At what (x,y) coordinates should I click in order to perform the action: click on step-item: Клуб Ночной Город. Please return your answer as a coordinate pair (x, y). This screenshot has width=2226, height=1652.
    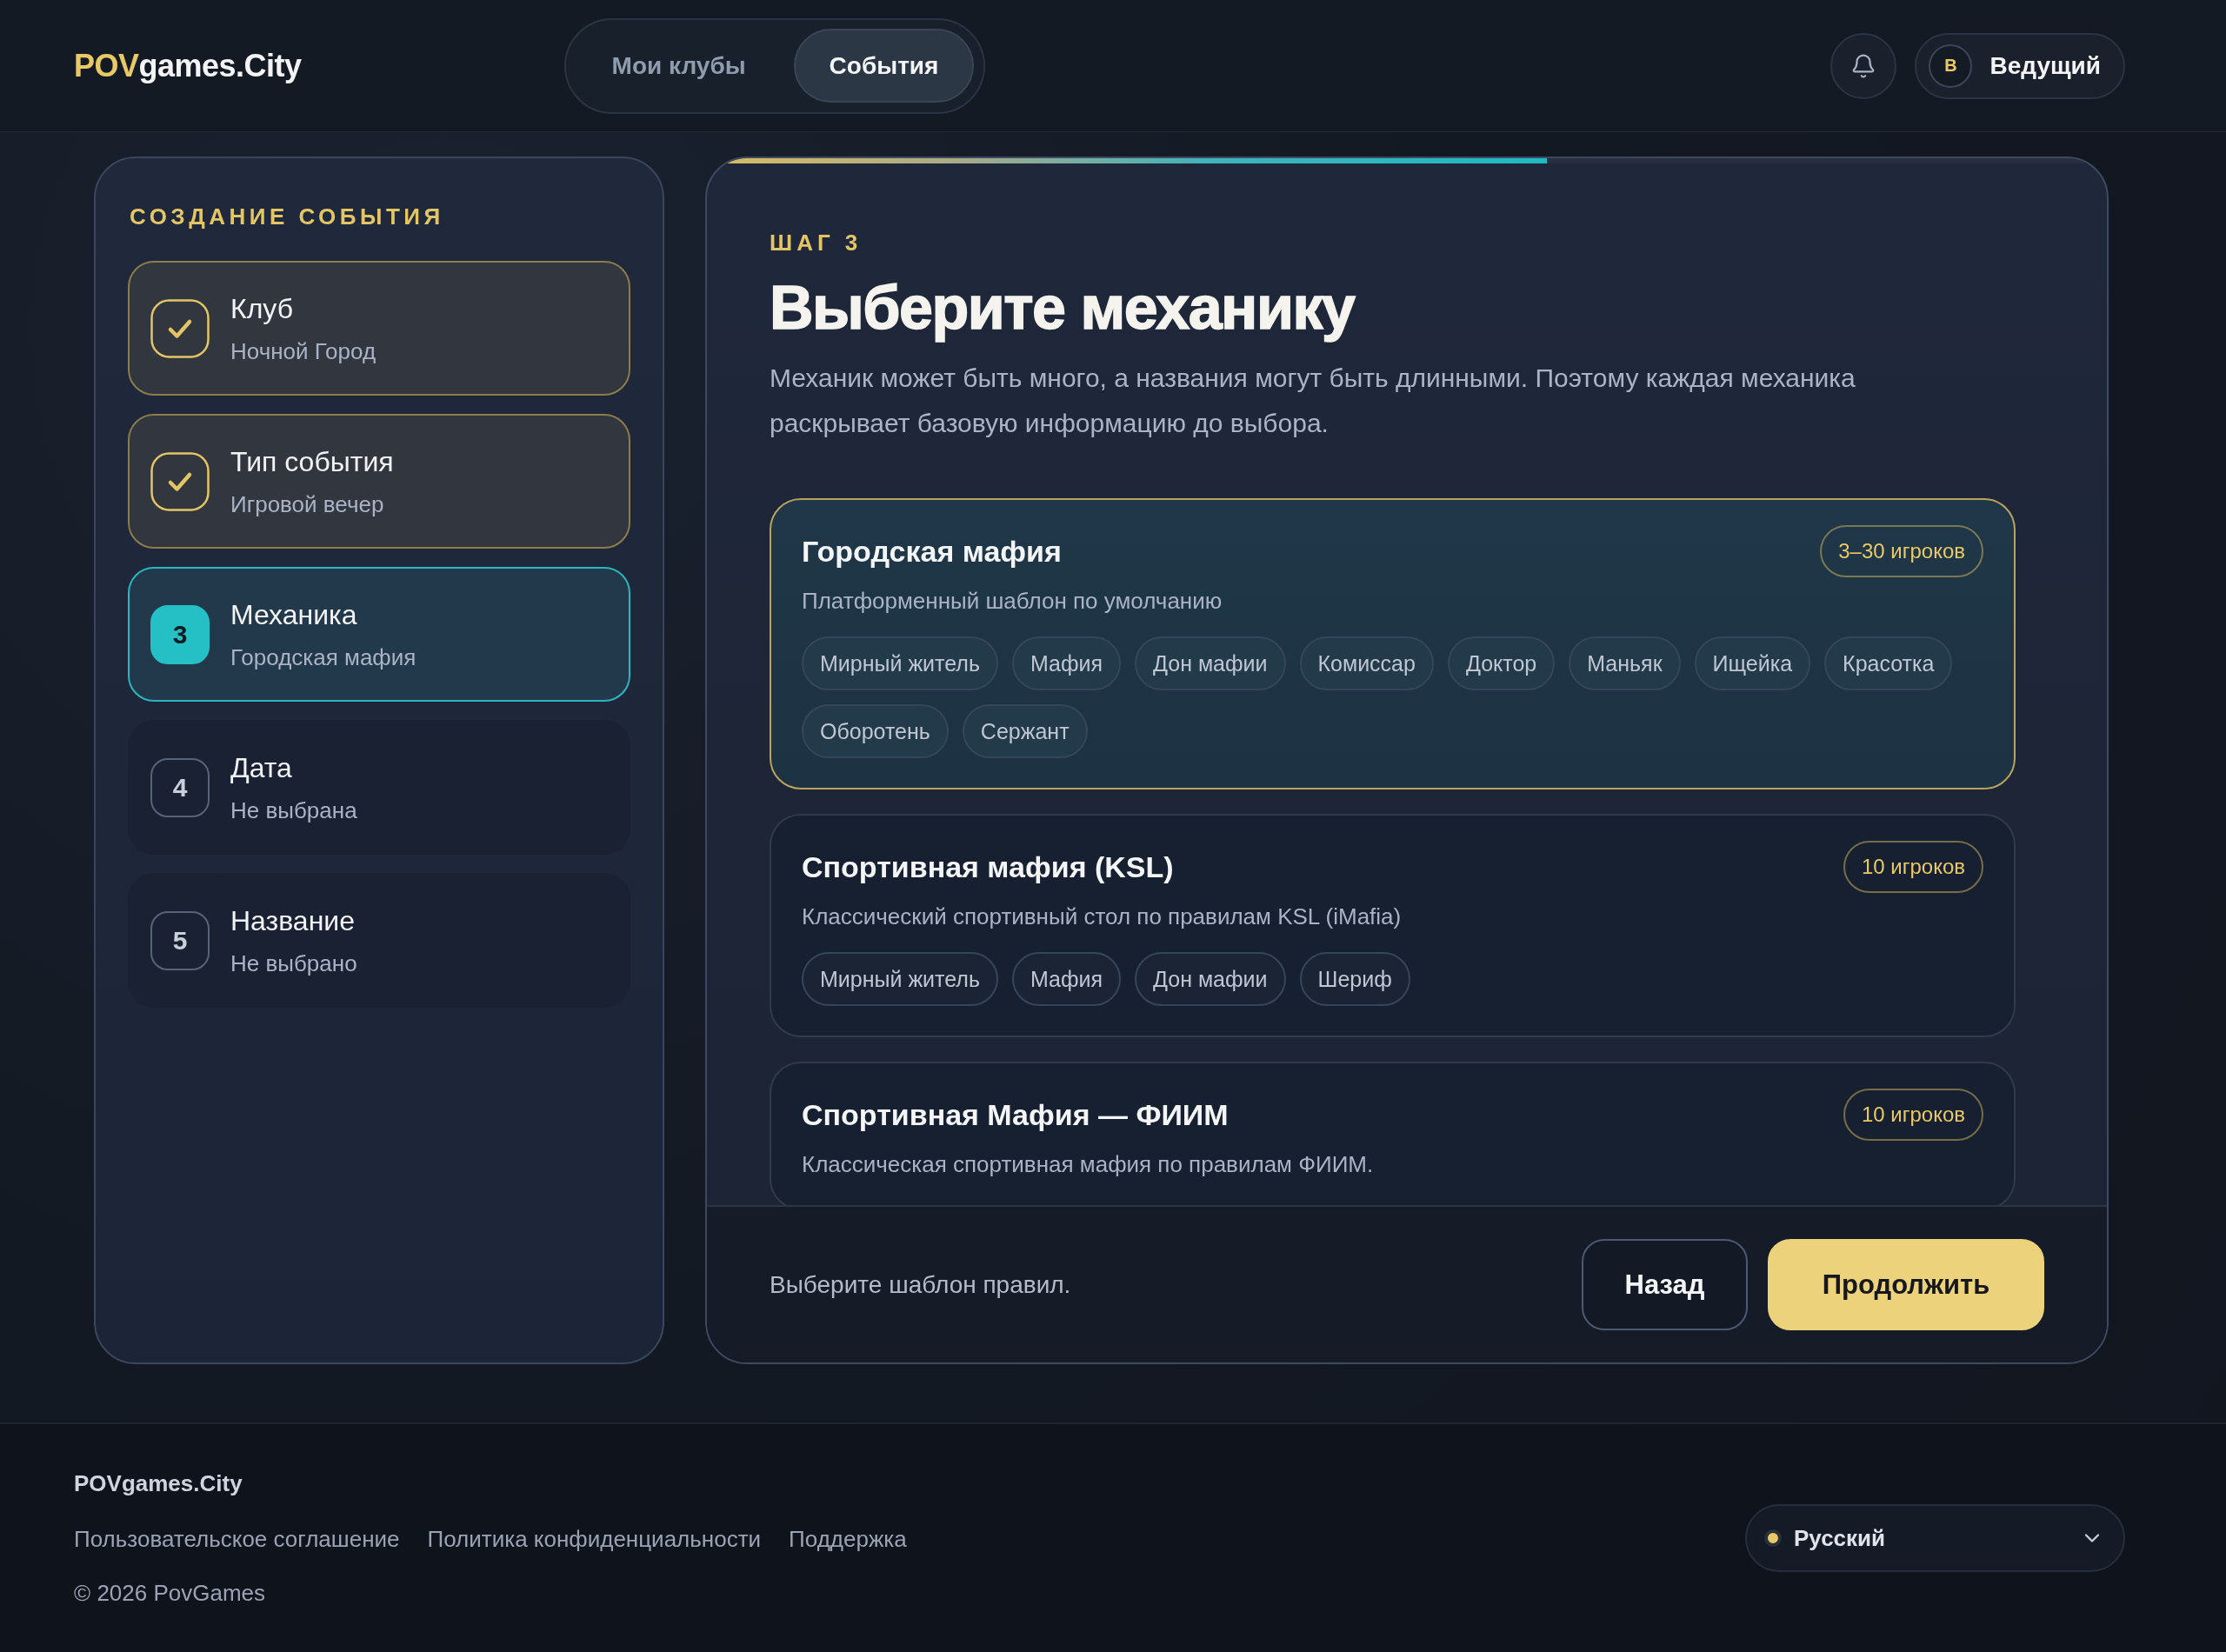
    Looking at the image, I should click on (379, 328).